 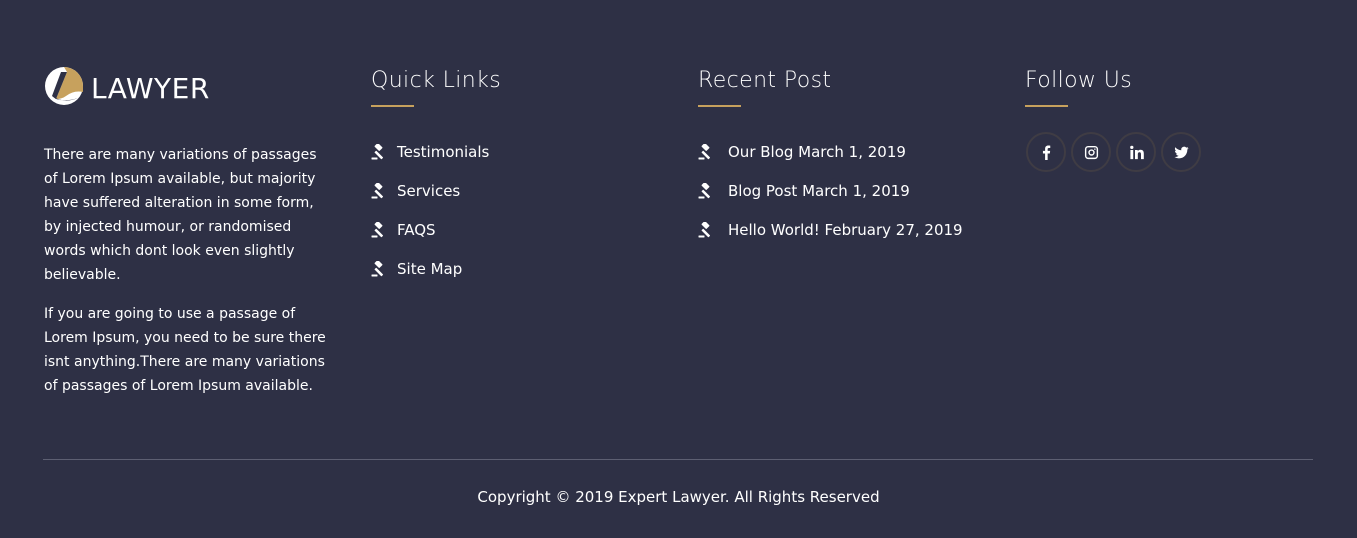 I want to click on linkedin-button, so click(x=1136, y=152).